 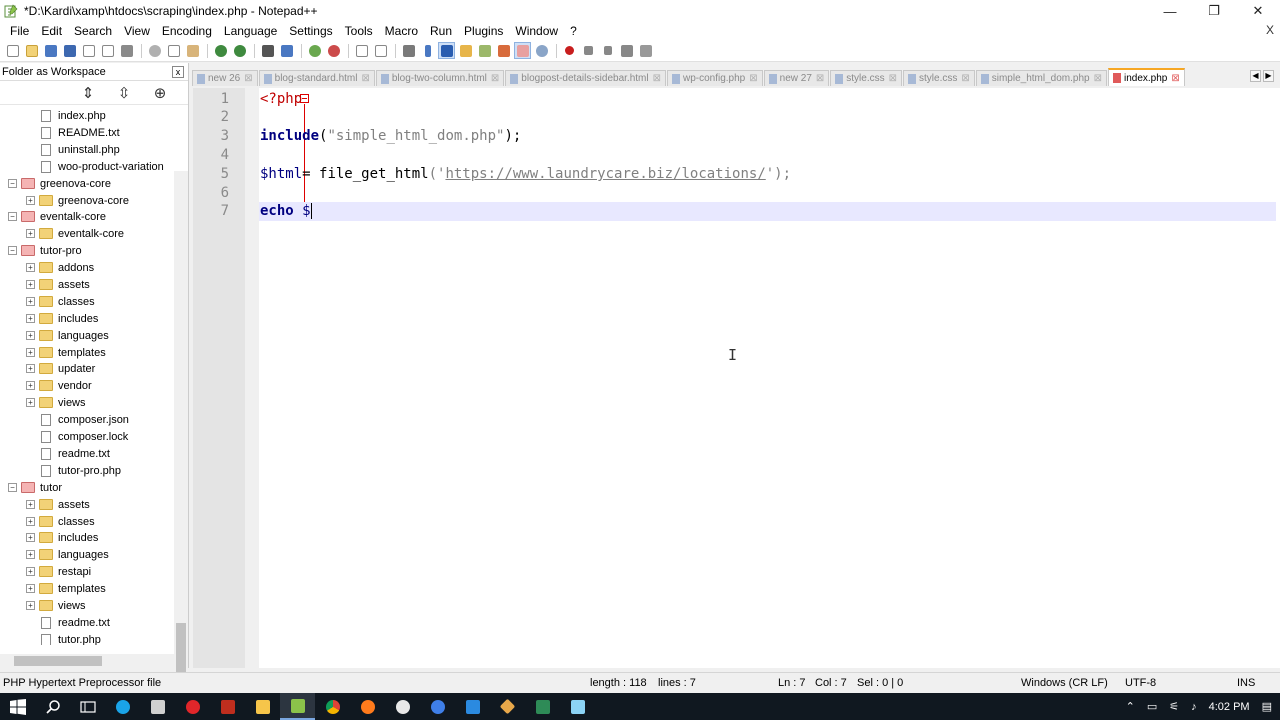 I want to click on network-icon: ⚟, so click(x=1174, y=706).